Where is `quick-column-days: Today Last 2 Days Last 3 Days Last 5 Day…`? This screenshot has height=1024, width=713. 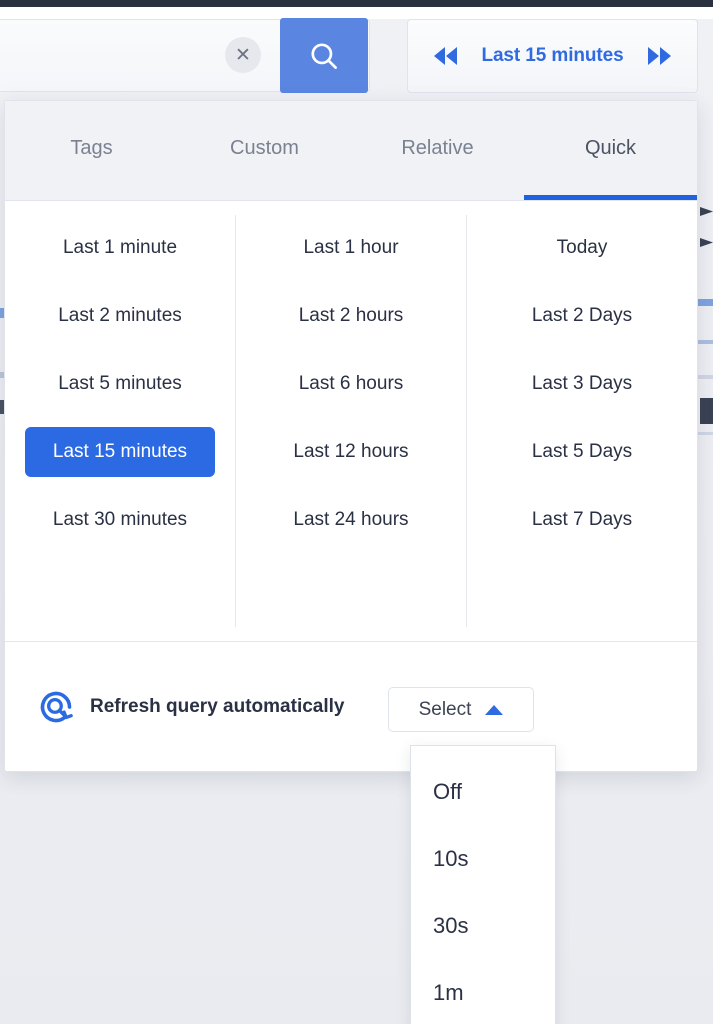
quick-column-days: Today Last 2 Days Last 3 Days Last 5 Day… is located at coordinates (582, 421).